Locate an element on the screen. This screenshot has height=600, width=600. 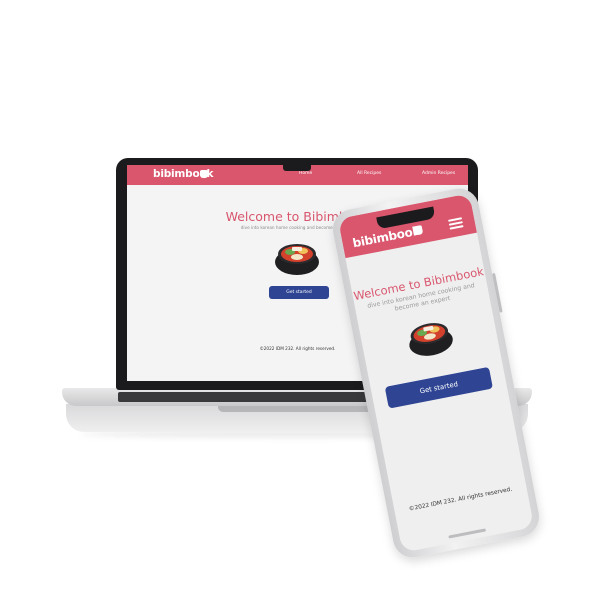
hamburger-menu-icon is located at coordinates (456, 223).